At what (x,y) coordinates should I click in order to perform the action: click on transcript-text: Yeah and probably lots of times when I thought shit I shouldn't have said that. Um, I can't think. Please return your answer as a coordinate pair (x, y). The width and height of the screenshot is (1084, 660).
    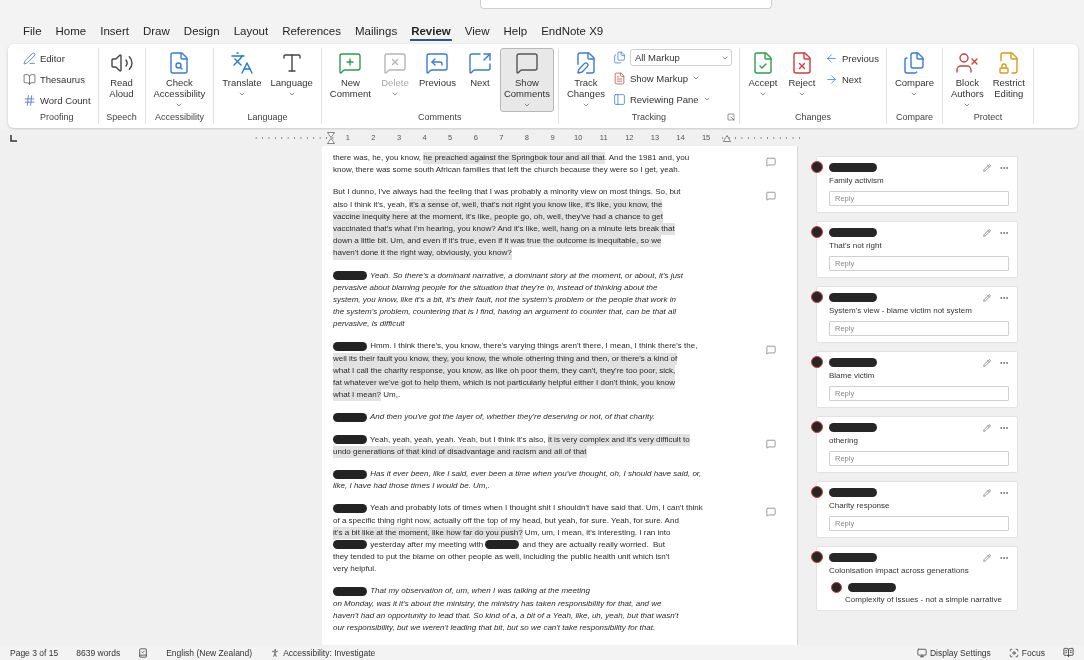
    Looking at the image, I should click on (536, 508).